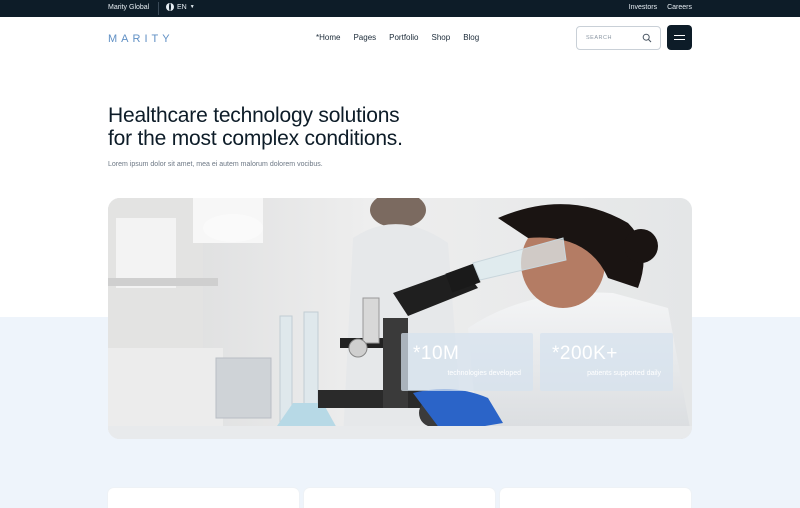  What do you see at coordinates (128, 7) in the screenshot?
I see `topbar-brand-link: Marity Global` at bounding box center [128, 7].